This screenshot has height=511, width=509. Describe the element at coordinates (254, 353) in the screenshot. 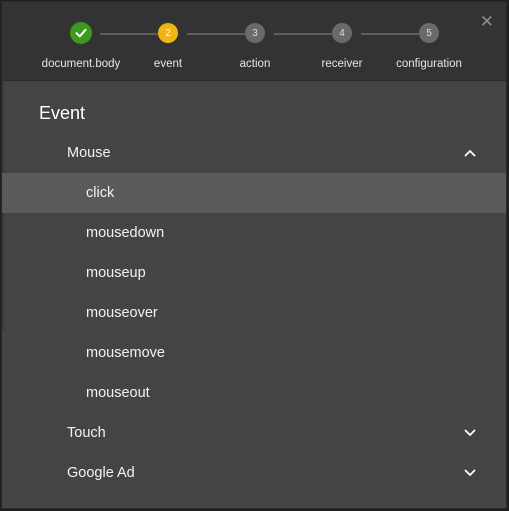

I see `event-item-mousemove: mousemove` at that location.